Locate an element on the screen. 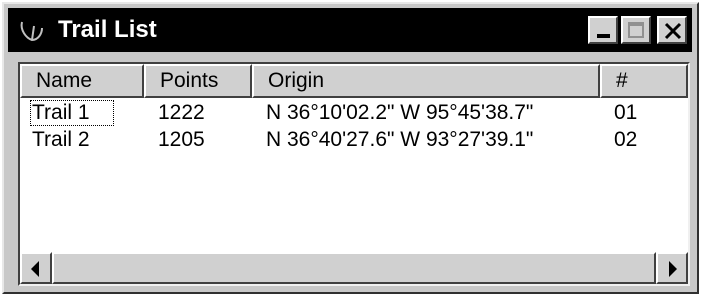 The height and width of the screenshot is (298, 703). scroll-right-button is located at coordinates (672, 268).